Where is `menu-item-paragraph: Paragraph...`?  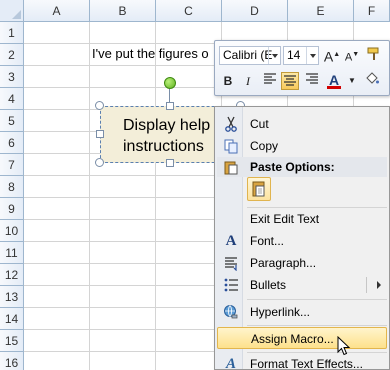
menu-item-paragraph: Paragraph... is located at coordinates (302, 263).